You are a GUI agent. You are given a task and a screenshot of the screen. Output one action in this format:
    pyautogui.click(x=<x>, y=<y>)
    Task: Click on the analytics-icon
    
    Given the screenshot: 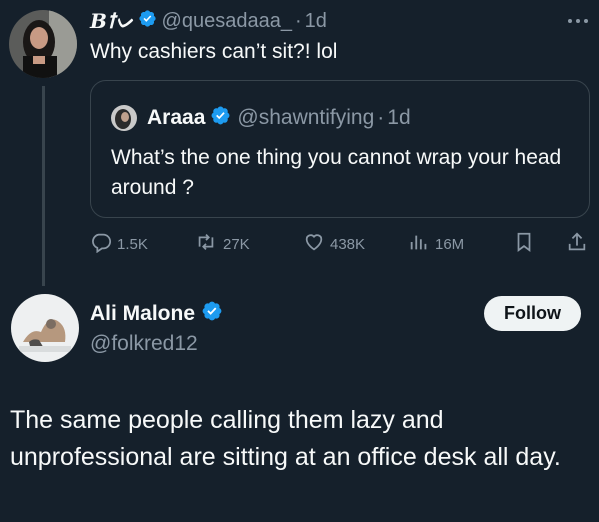 What is the action you would take?
    pyautogui.click(x=421, y=244)
    